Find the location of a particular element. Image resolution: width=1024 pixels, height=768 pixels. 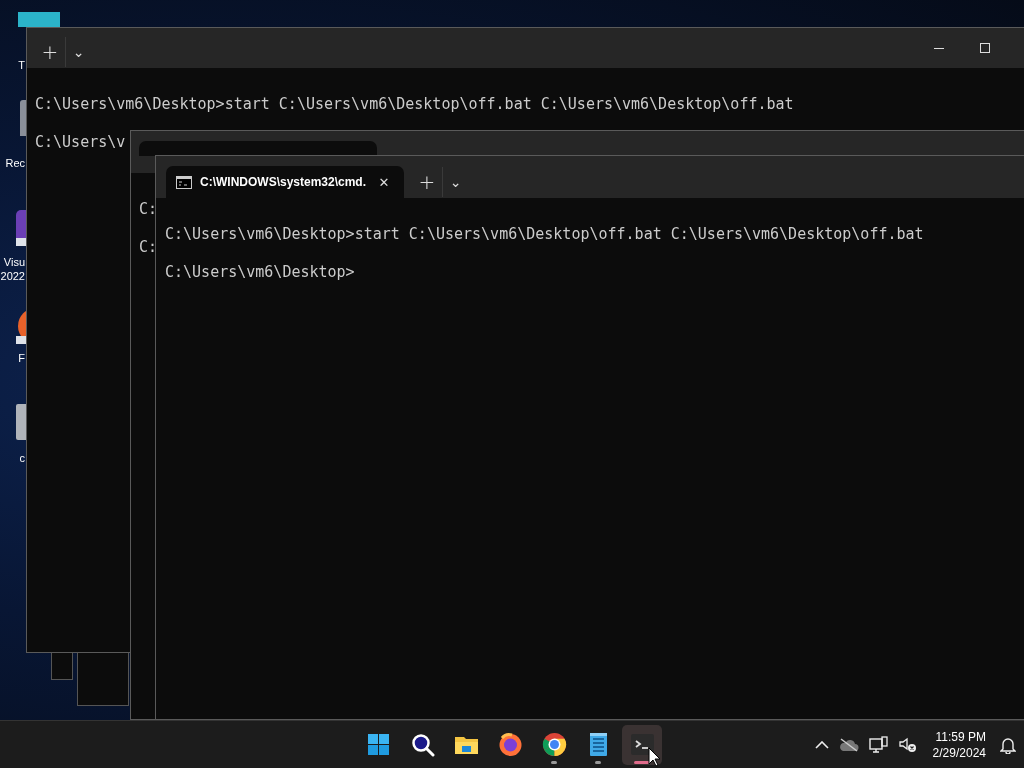

console-line: C:\Users\vm6\Desktop> is located at coordinates (260, 272).